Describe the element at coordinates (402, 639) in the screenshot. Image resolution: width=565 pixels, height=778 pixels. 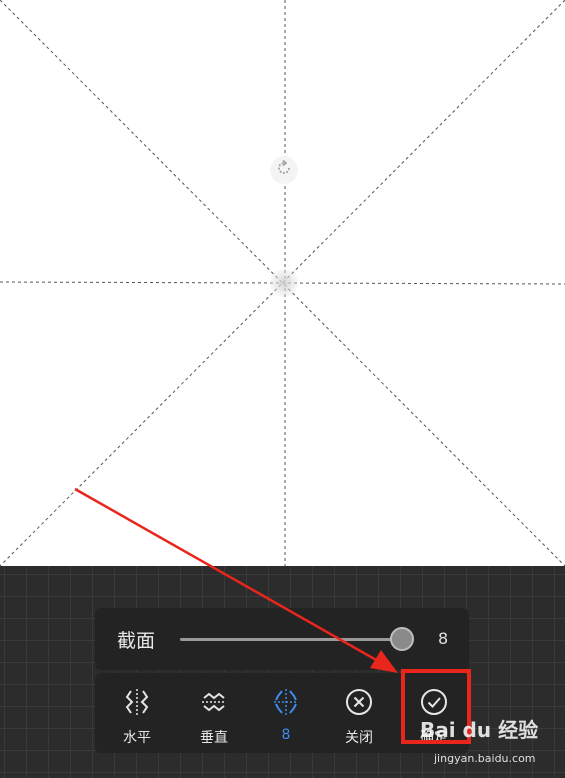
I see `section-slider-knob` at that location.